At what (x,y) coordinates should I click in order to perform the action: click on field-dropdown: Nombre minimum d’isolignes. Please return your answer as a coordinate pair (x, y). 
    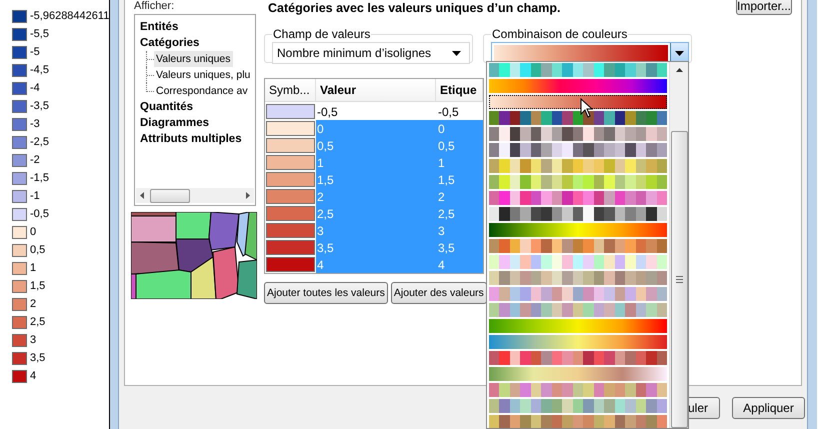
    Looking at the image, I should click on (371, 53).